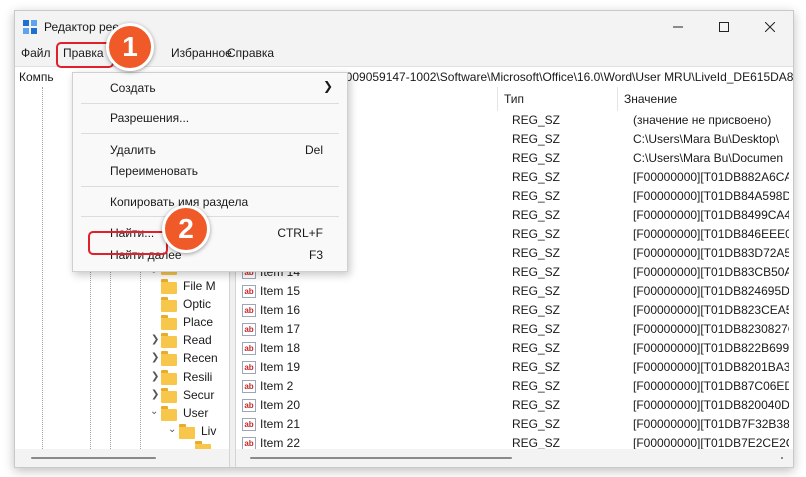 The image size is (806, 477). I want to click on value-data: [F00000000][T01DB846EEE0FE, so click(711, 234).